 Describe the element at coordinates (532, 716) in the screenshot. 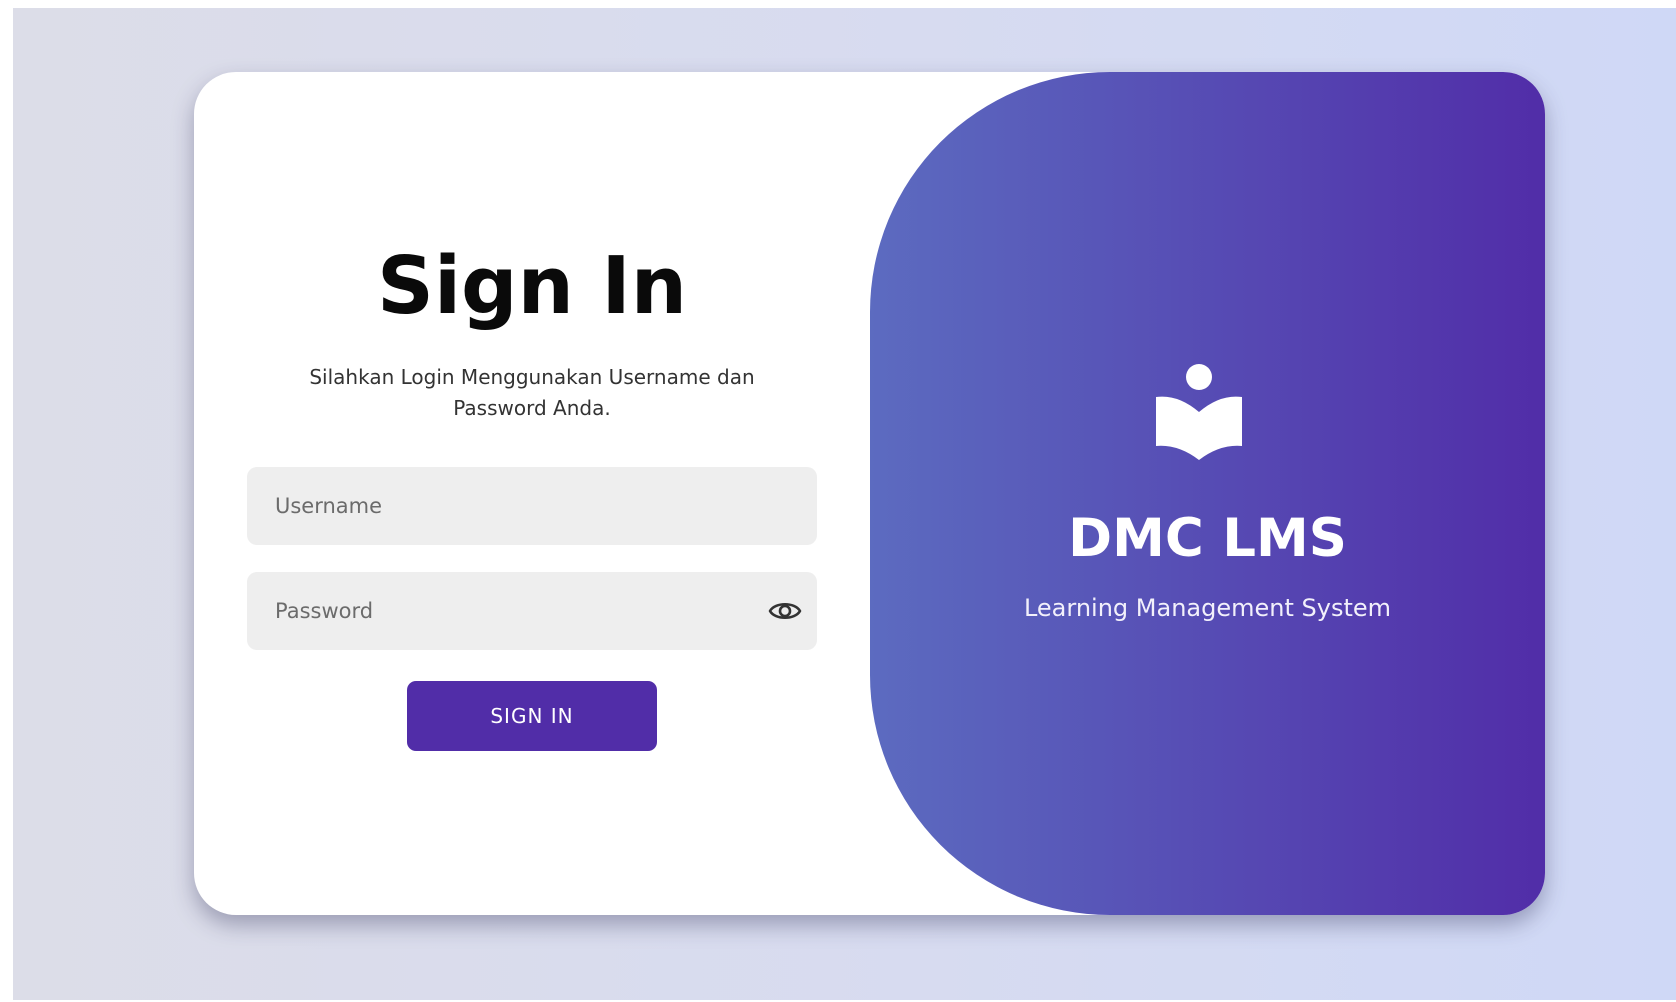

I see `sign-in-button: SIGN IN` at that location.